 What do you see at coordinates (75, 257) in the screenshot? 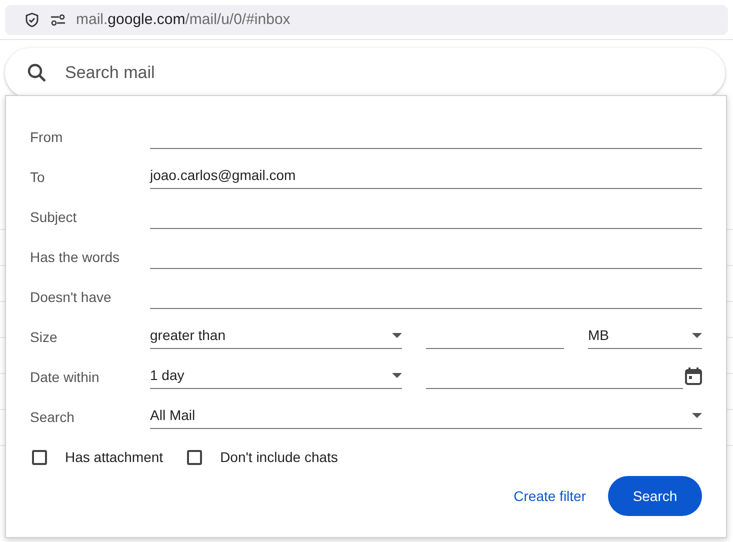
I see `field-label: Has the words` at bounding box center [75, 257].